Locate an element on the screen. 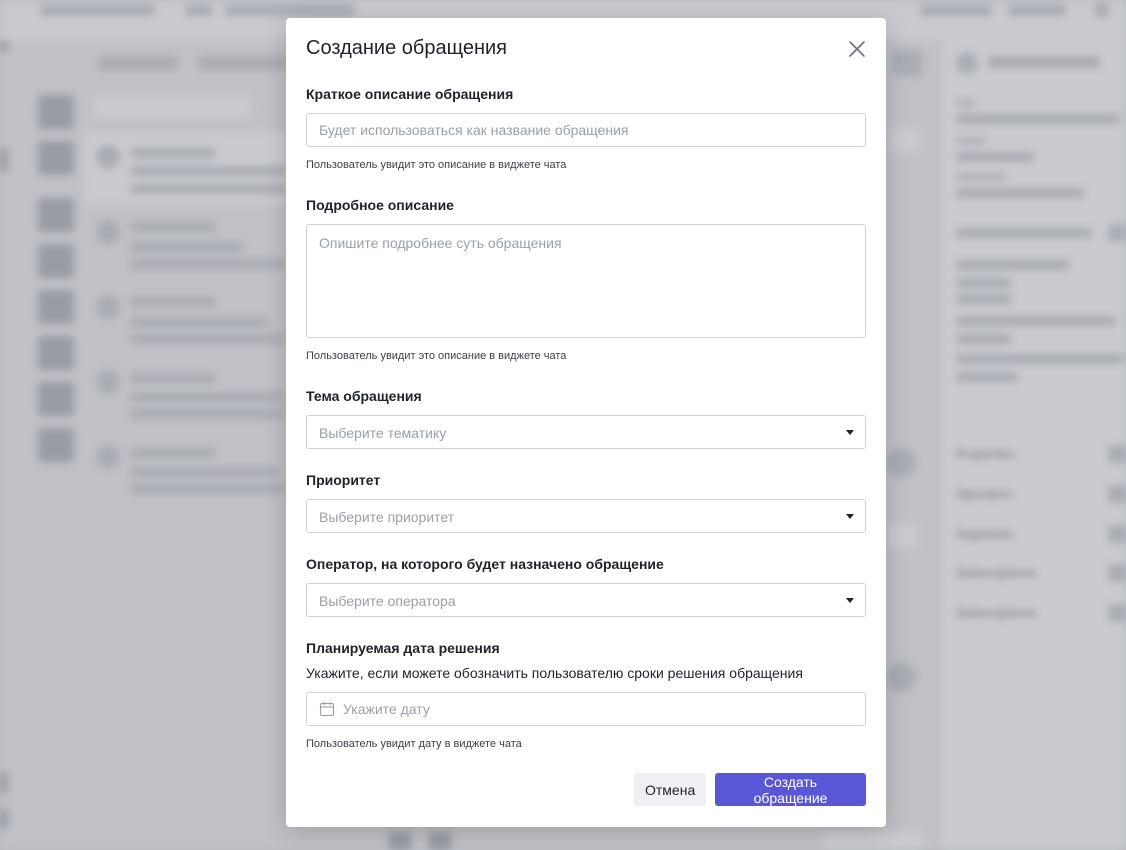 The width and height of the screenshot is (1126, 850). priority-select: Выберите приоритет is located at coordinates (586, 516).